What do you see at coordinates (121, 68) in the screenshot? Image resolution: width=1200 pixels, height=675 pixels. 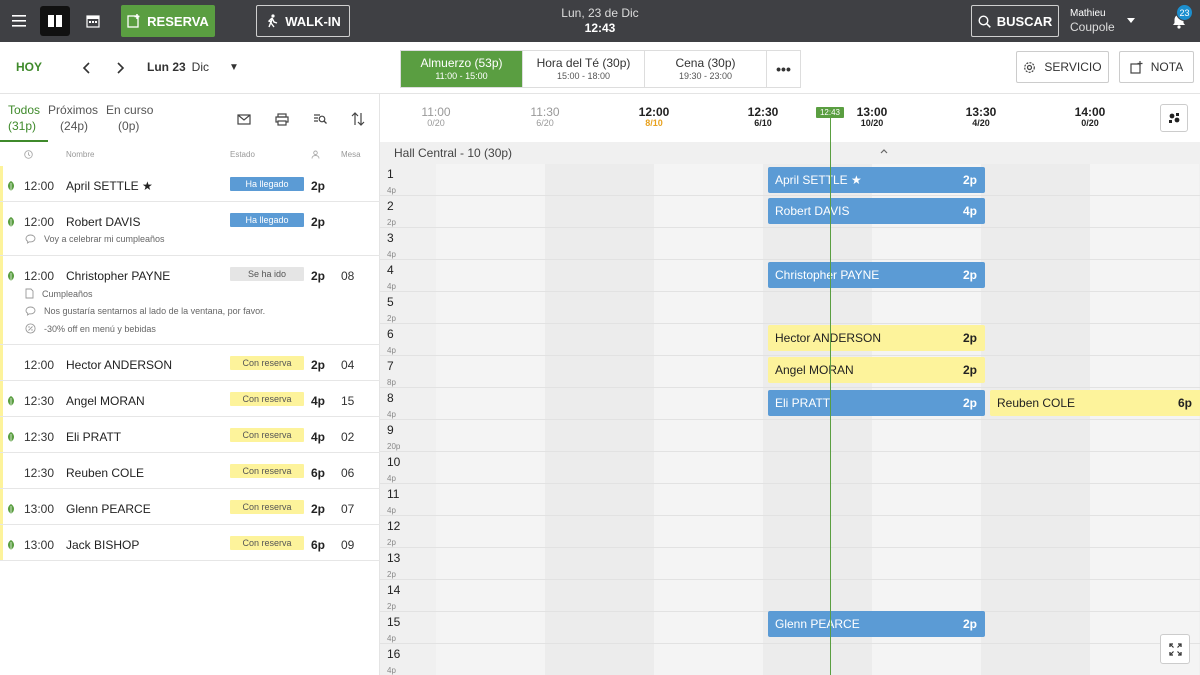 I see `next-day-button` at bounding box center [121, 68].